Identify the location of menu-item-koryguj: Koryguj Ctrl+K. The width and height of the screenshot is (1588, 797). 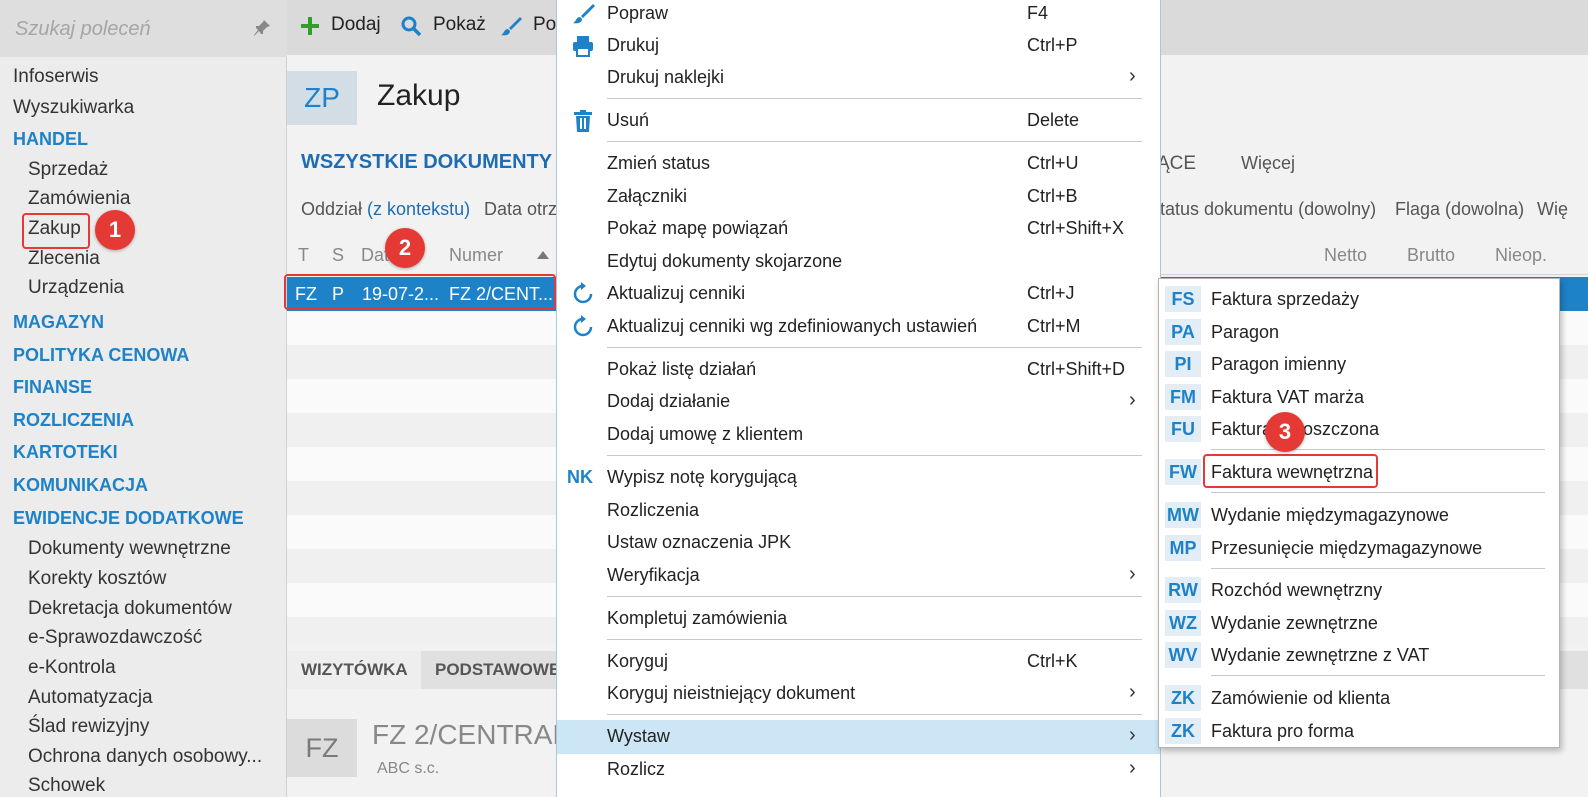
(858, 662).